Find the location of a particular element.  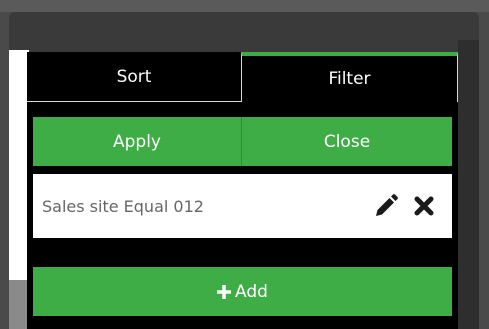

tab-sort-label: Sort is located at coordinates (134, 76).